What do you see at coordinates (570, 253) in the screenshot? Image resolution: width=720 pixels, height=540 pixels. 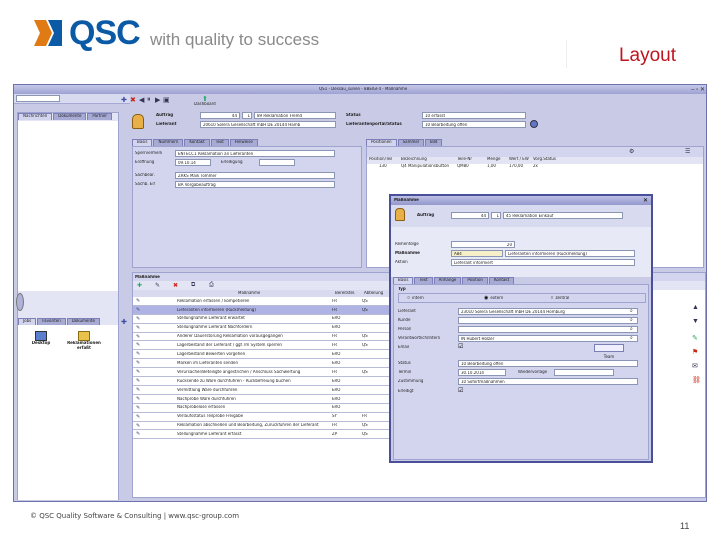 I see `mass-select: Lieferanten informieren (Rückmeldung)` at bounding box center [570, 253].